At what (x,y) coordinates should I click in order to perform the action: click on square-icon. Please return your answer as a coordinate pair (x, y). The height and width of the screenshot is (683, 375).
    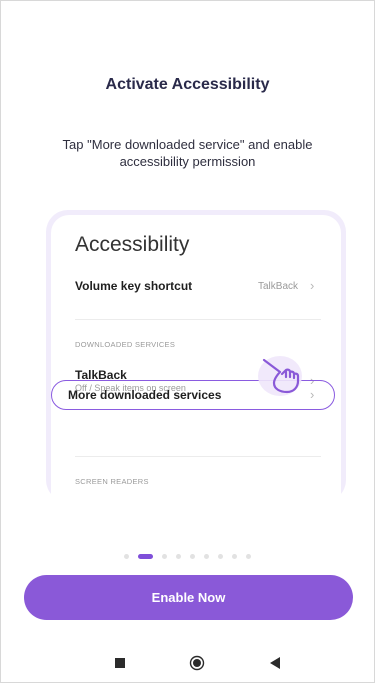
    Looking at the image, I should click on (120, 663).